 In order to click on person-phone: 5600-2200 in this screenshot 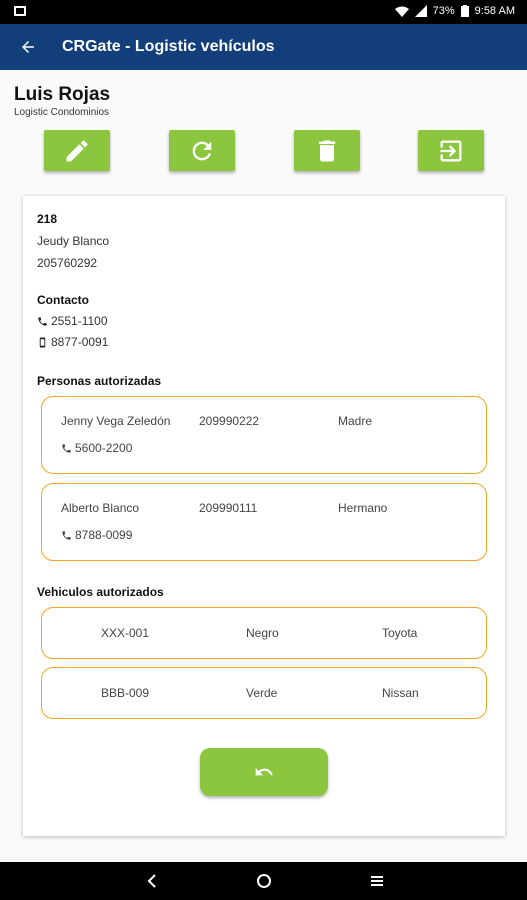, I will do `click(96, 448)`.